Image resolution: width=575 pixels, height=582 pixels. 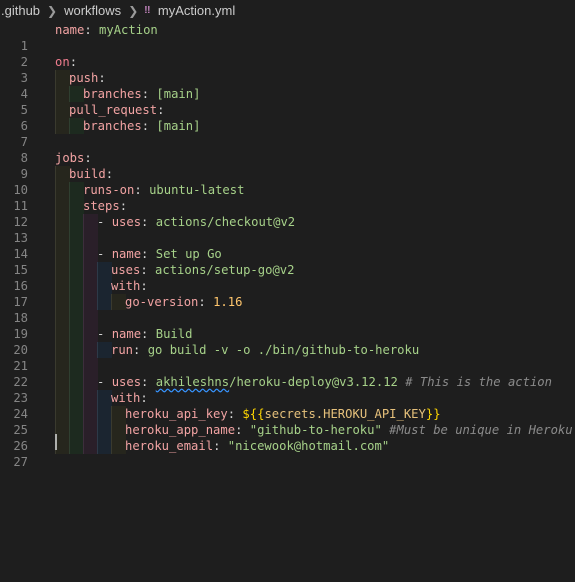 What do you see at coordinates (287, 229) in the screenshot?
I see `code-line: 13 - uses: actions/checkout@v2` at bounding box center [287, 229].